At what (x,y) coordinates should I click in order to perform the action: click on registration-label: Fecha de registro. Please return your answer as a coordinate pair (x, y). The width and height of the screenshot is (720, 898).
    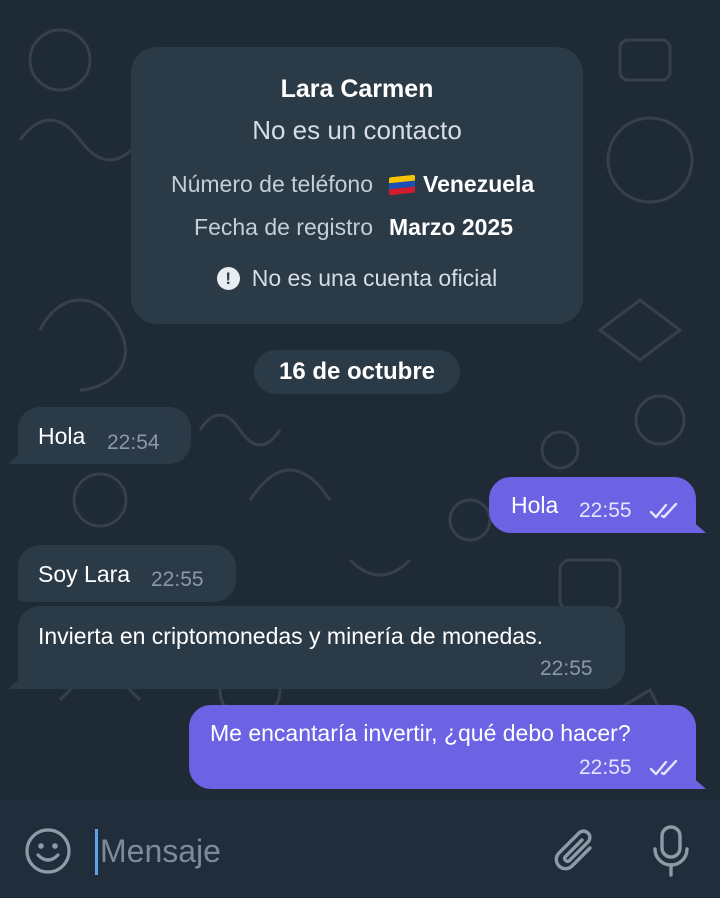
    Looking at the image, I should click on (283, 227).